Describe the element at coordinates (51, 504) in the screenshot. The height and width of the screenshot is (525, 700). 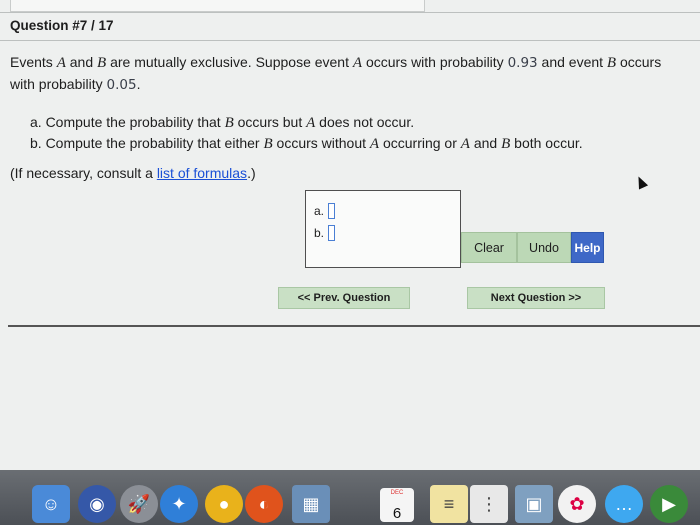
I see `finder-icon: ☺` at that location.